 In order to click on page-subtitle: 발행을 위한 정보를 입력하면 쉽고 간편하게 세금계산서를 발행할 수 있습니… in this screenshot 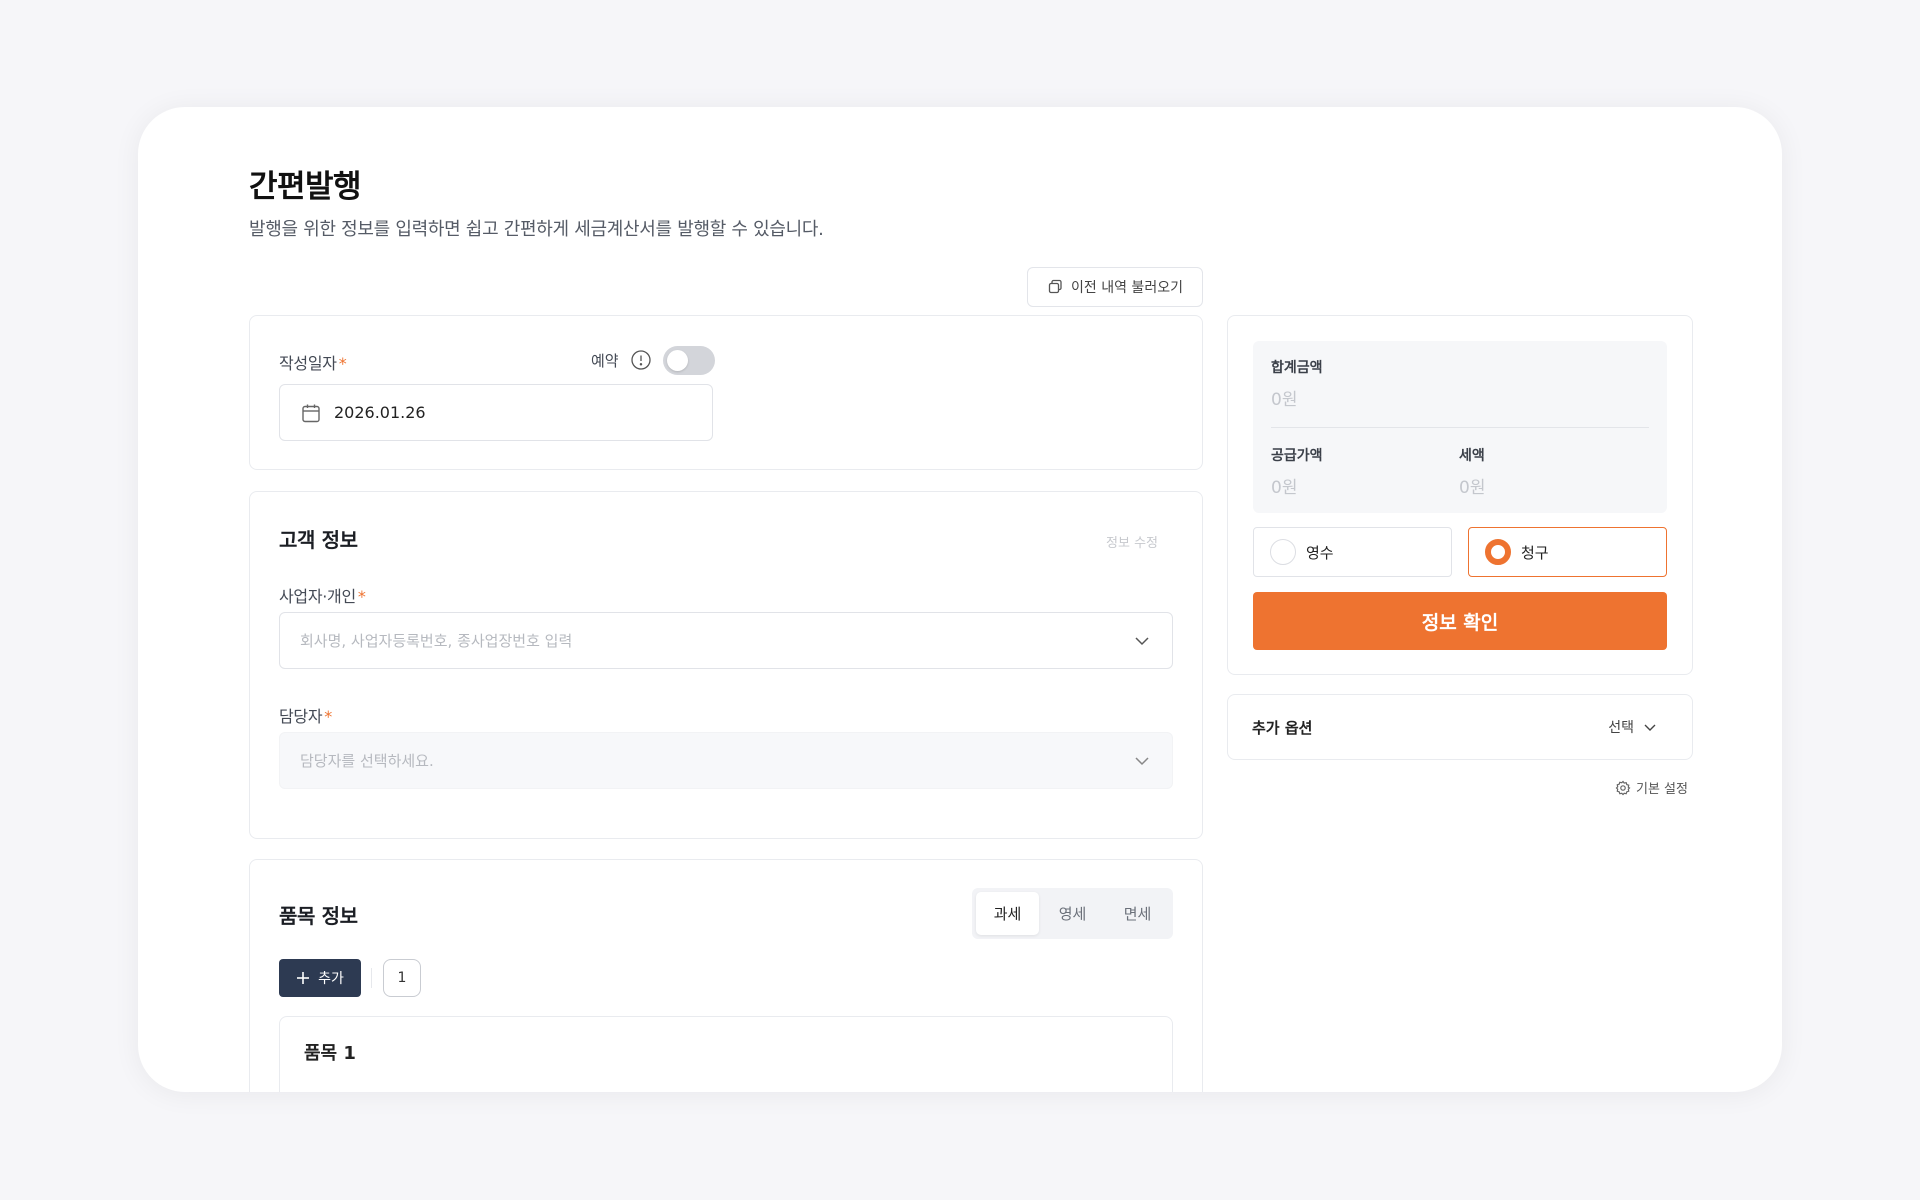, I will do `click(536, 229)`.